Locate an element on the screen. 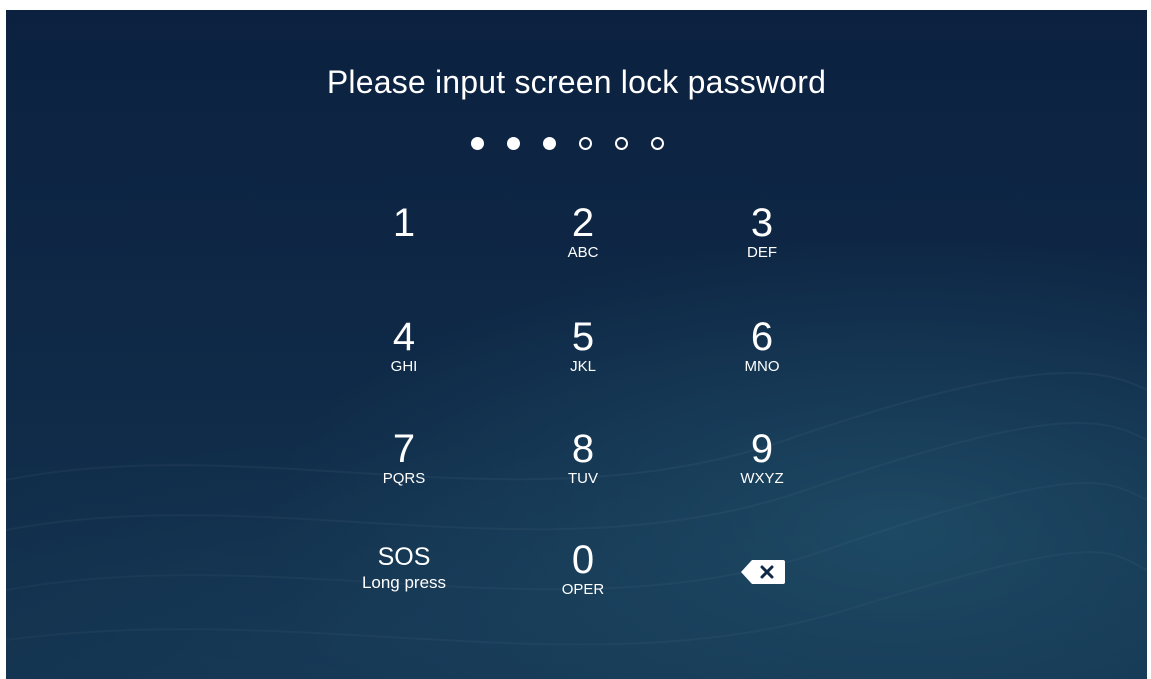 This screenshot has height=679, width=1151. key-digit: 6 is located at coordinates (762, 337).